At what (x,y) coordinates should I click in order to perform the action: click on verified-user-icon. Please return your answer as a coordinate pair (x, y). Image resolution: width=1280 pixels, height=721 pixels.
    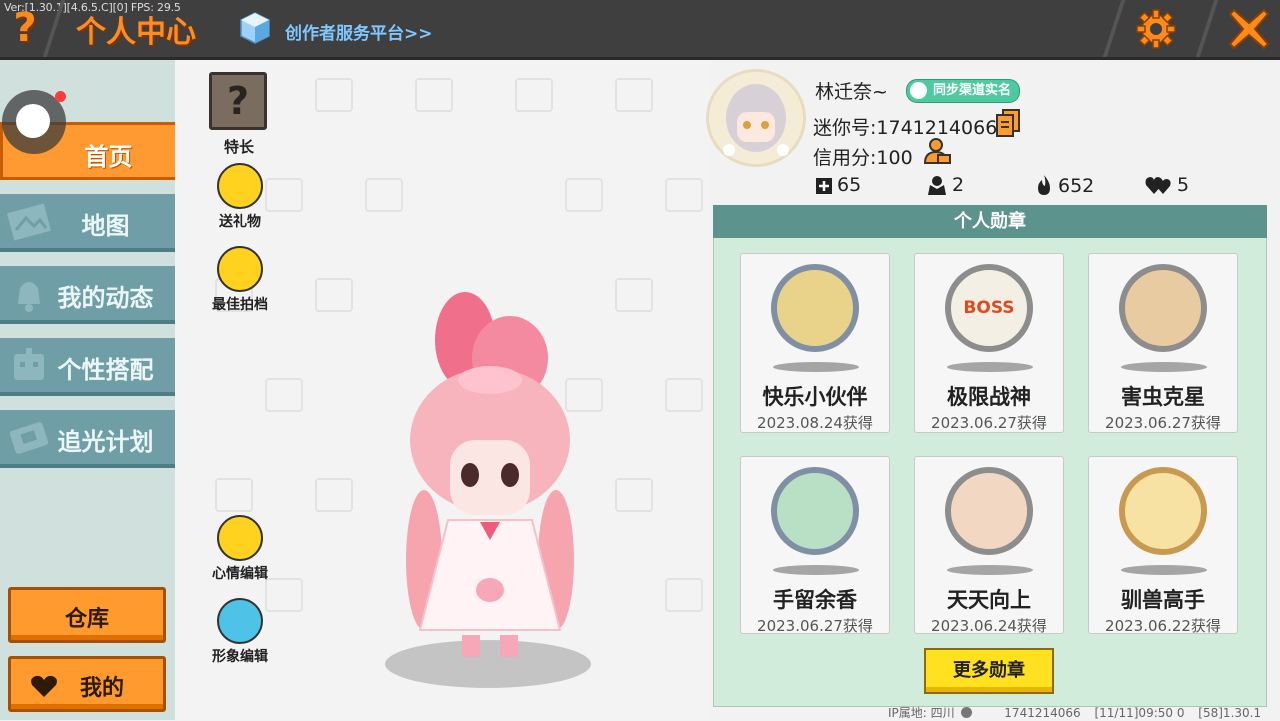
    Looking at the image, I should click on (918, 90).